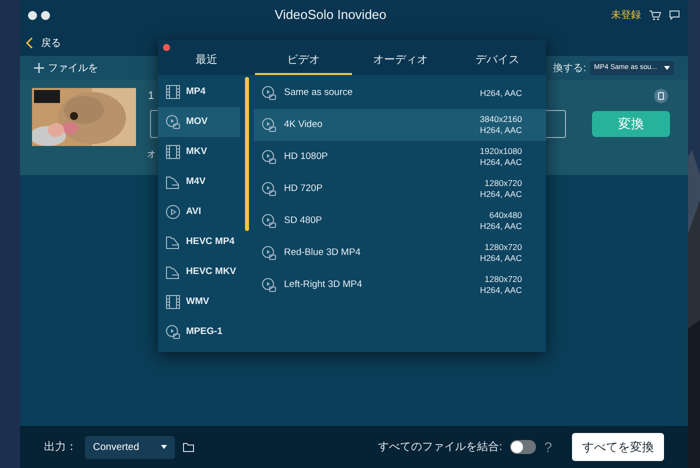 This screenshot has width=700, height=468. What do you see at coordinates (303, 62) in the screenshot?
I see `format-tab: ビデオ` at bounding box center [303, 62].